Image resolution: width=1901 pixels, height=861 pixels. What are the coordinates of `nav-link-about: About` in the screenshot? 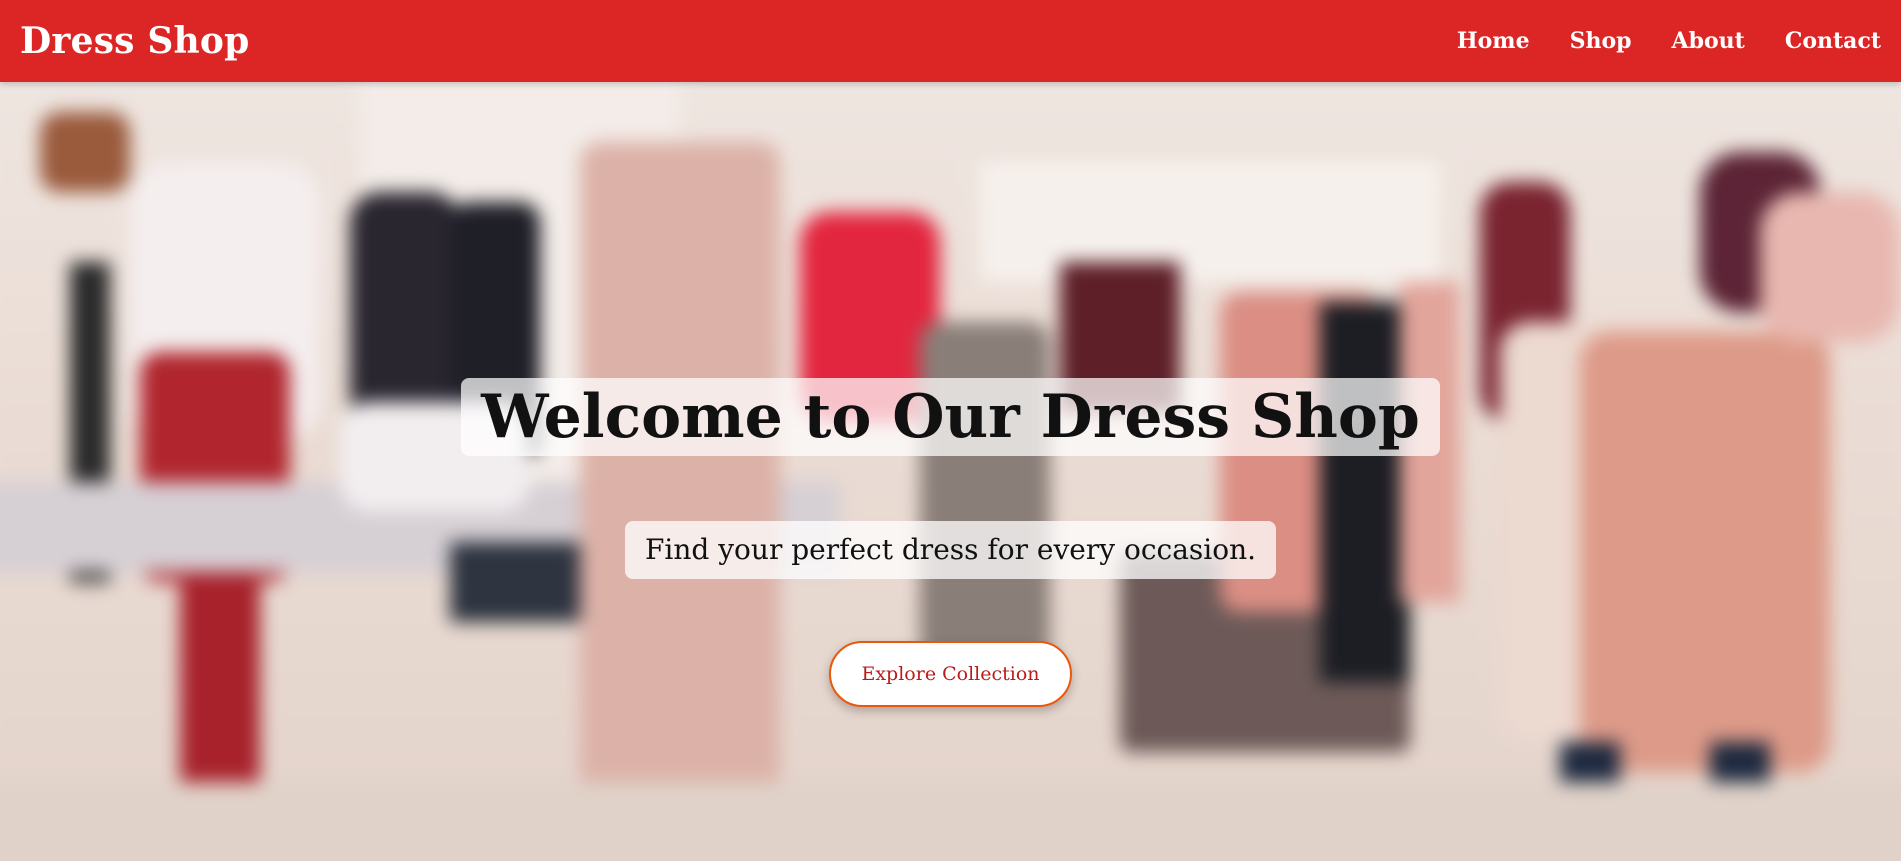 It's located at (1708, 41).